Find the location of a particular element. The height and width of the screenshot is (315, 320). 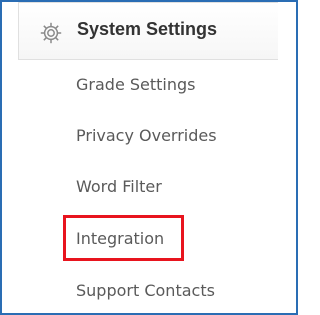

system-settings-header: System Settings is located at coordinates (148, 31).